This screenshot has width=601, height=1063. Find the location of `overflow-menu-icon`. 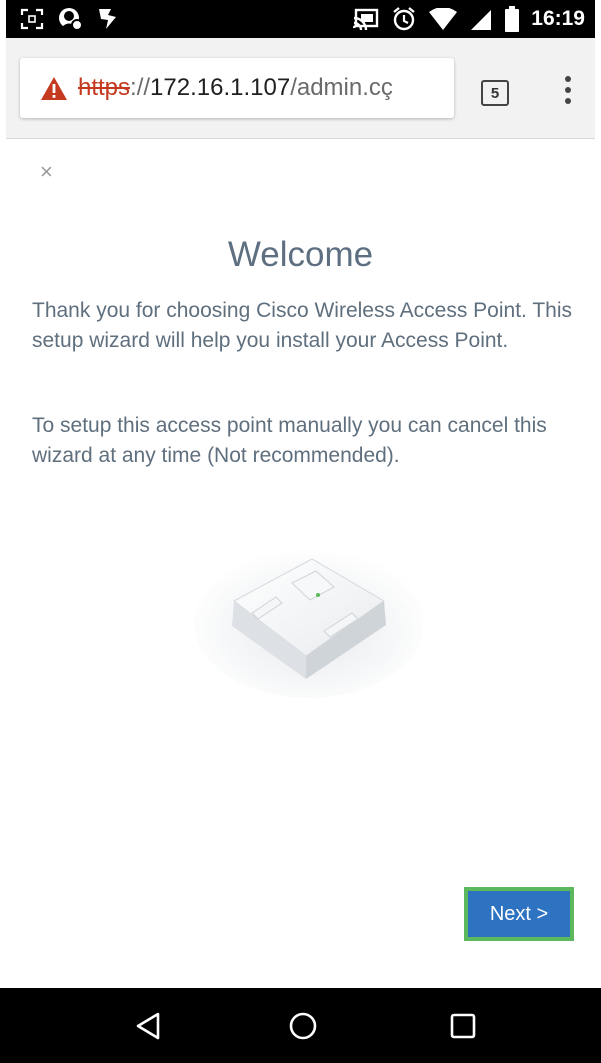

overflow-menu-icon is located at coordinates (568, 94).